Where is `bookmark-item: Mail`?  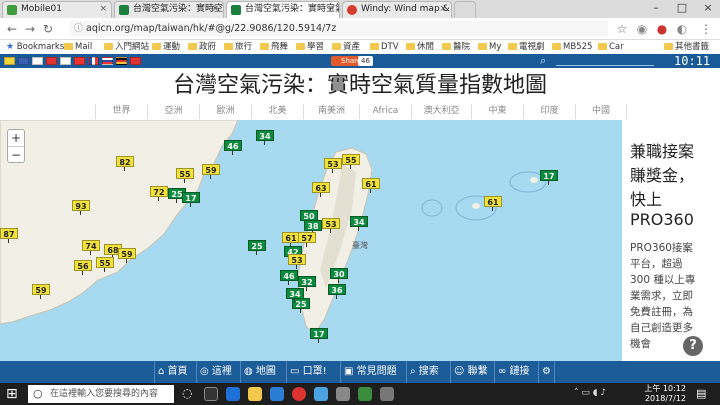 bookmark-item: Mail is located at coordinates (78, 47).